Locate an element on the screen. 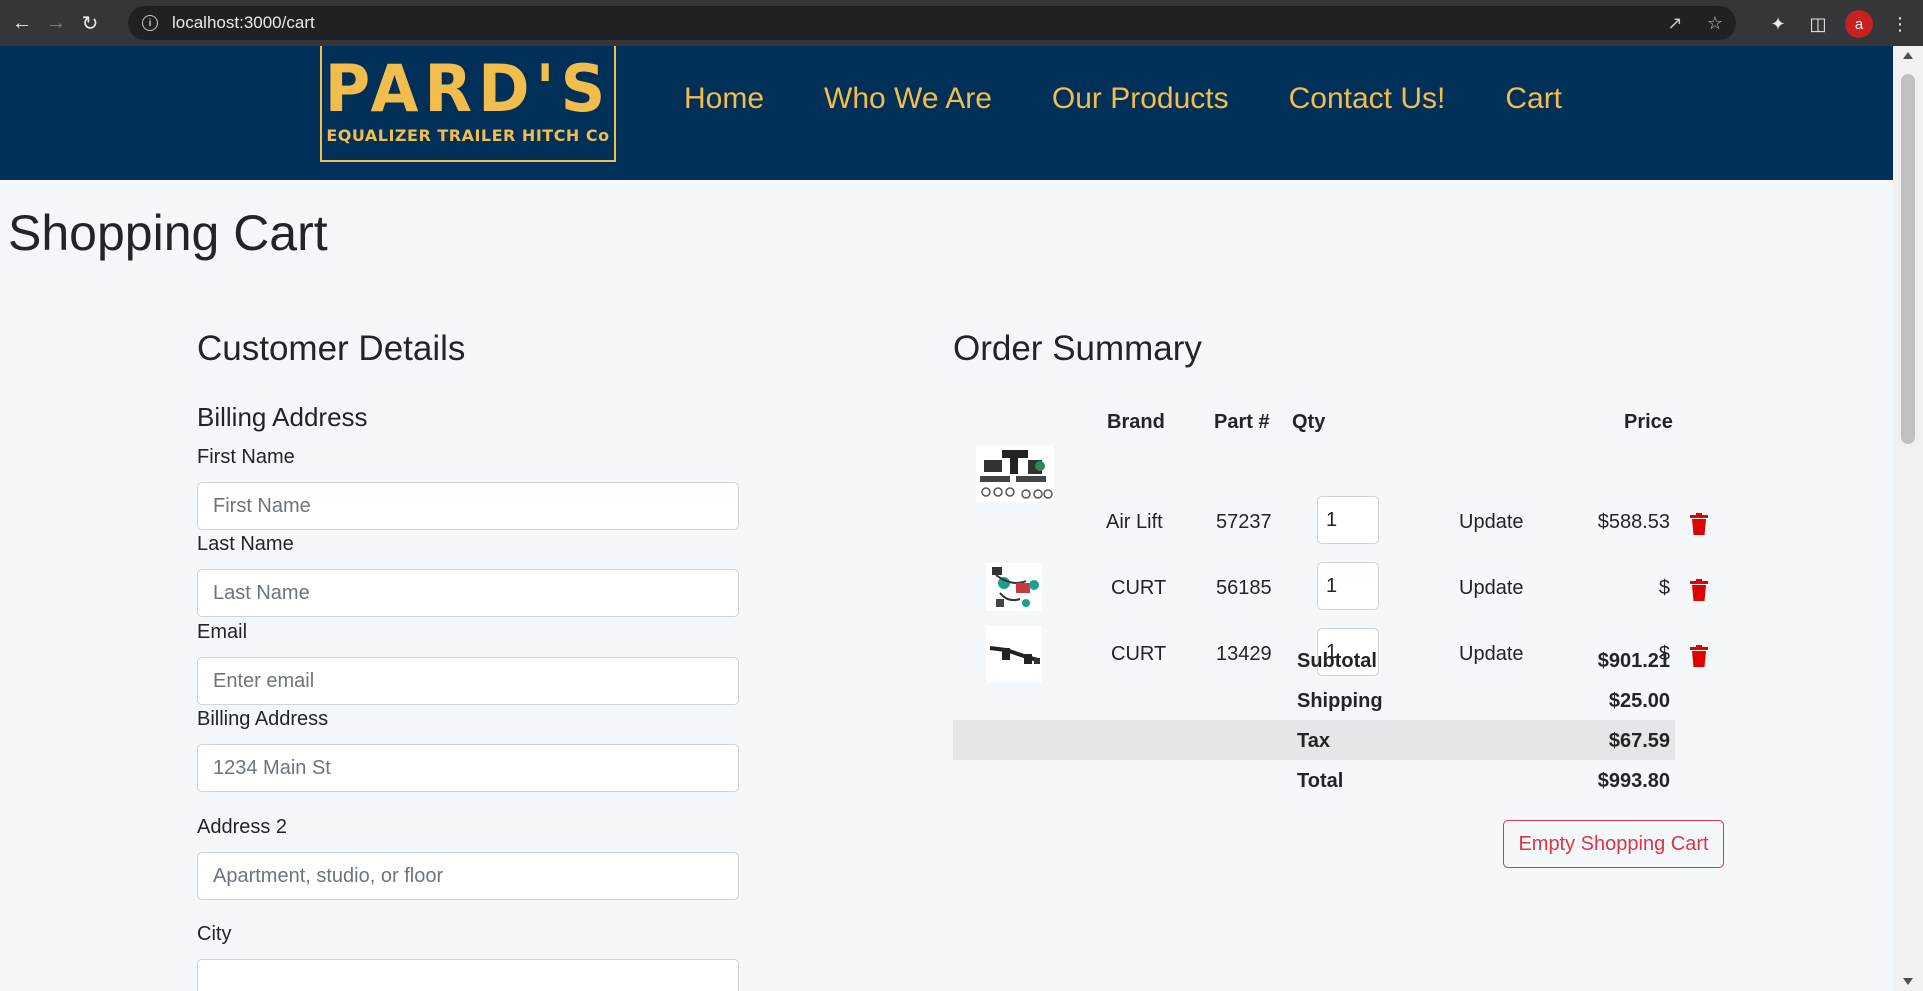 This screenshot has height=991, width=1923. scroll-down-arrow-icon is located at coordinates (1908, 981).